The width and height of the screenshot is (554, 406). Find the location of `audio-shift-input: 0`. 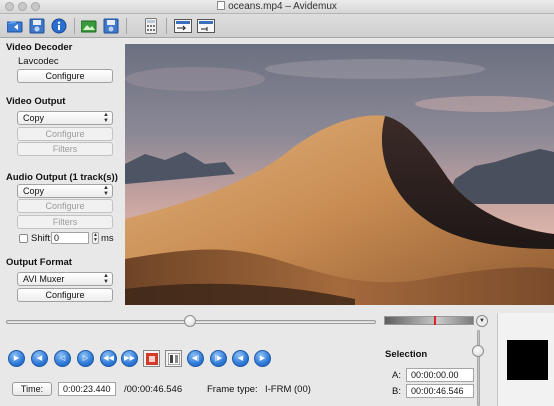

audio-shift-input: 0 is located at coordinates (70, 238).